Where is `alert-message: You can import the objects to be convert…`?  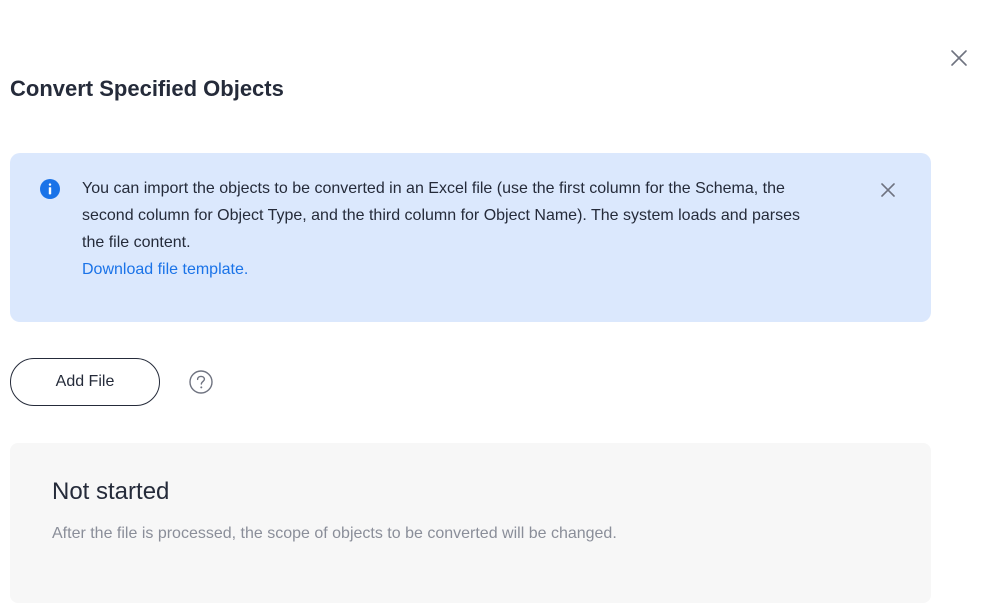
alert-message: You can import the objects to be convert… is located at coordinates (441, 215).